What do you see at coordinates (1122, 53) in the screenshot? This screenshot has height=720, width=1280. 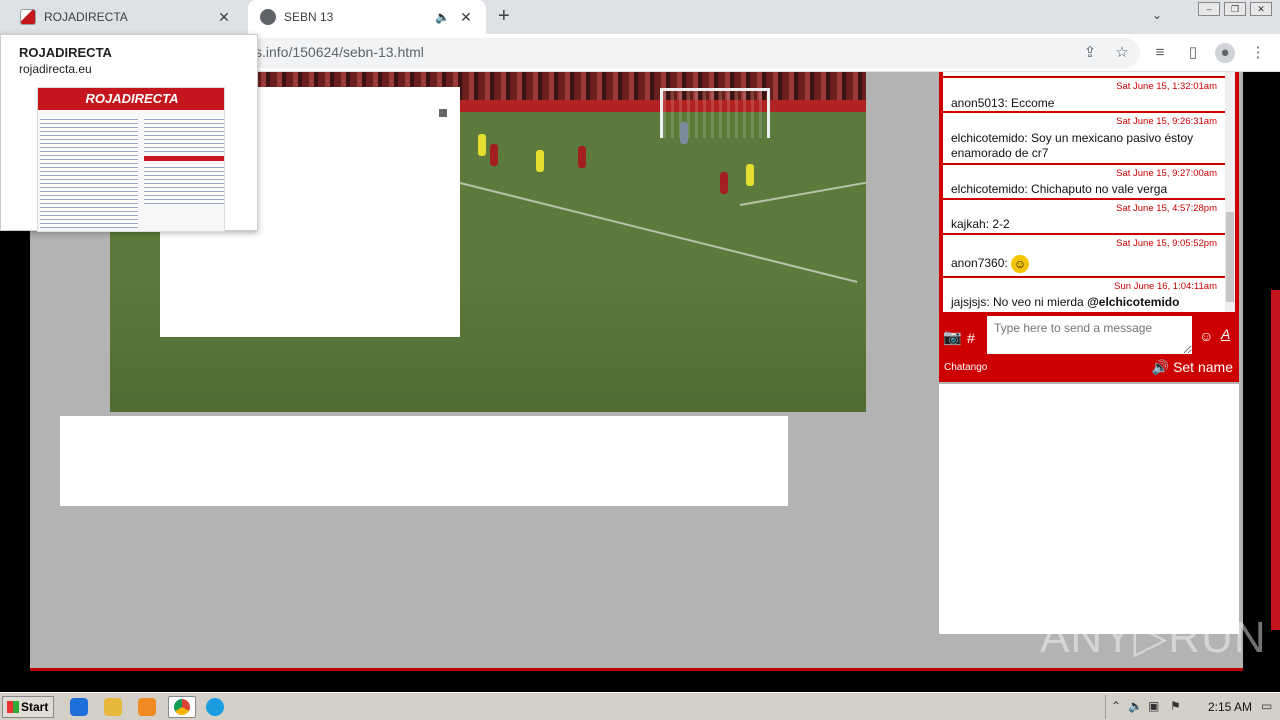 I see `bookmark-star-icon: ☆` at bounding box center [1122, 53].